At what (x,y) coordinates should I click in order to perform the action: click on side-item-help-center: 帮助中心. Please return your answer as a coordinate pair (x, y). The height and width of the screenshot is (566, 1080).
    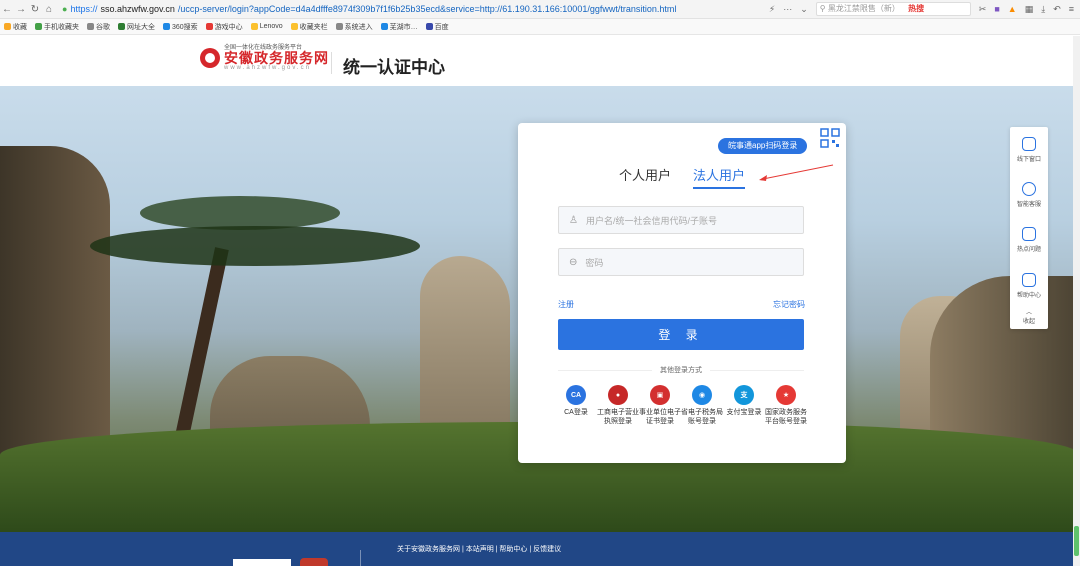
    Looking at the image, I should click on (1029, 286).